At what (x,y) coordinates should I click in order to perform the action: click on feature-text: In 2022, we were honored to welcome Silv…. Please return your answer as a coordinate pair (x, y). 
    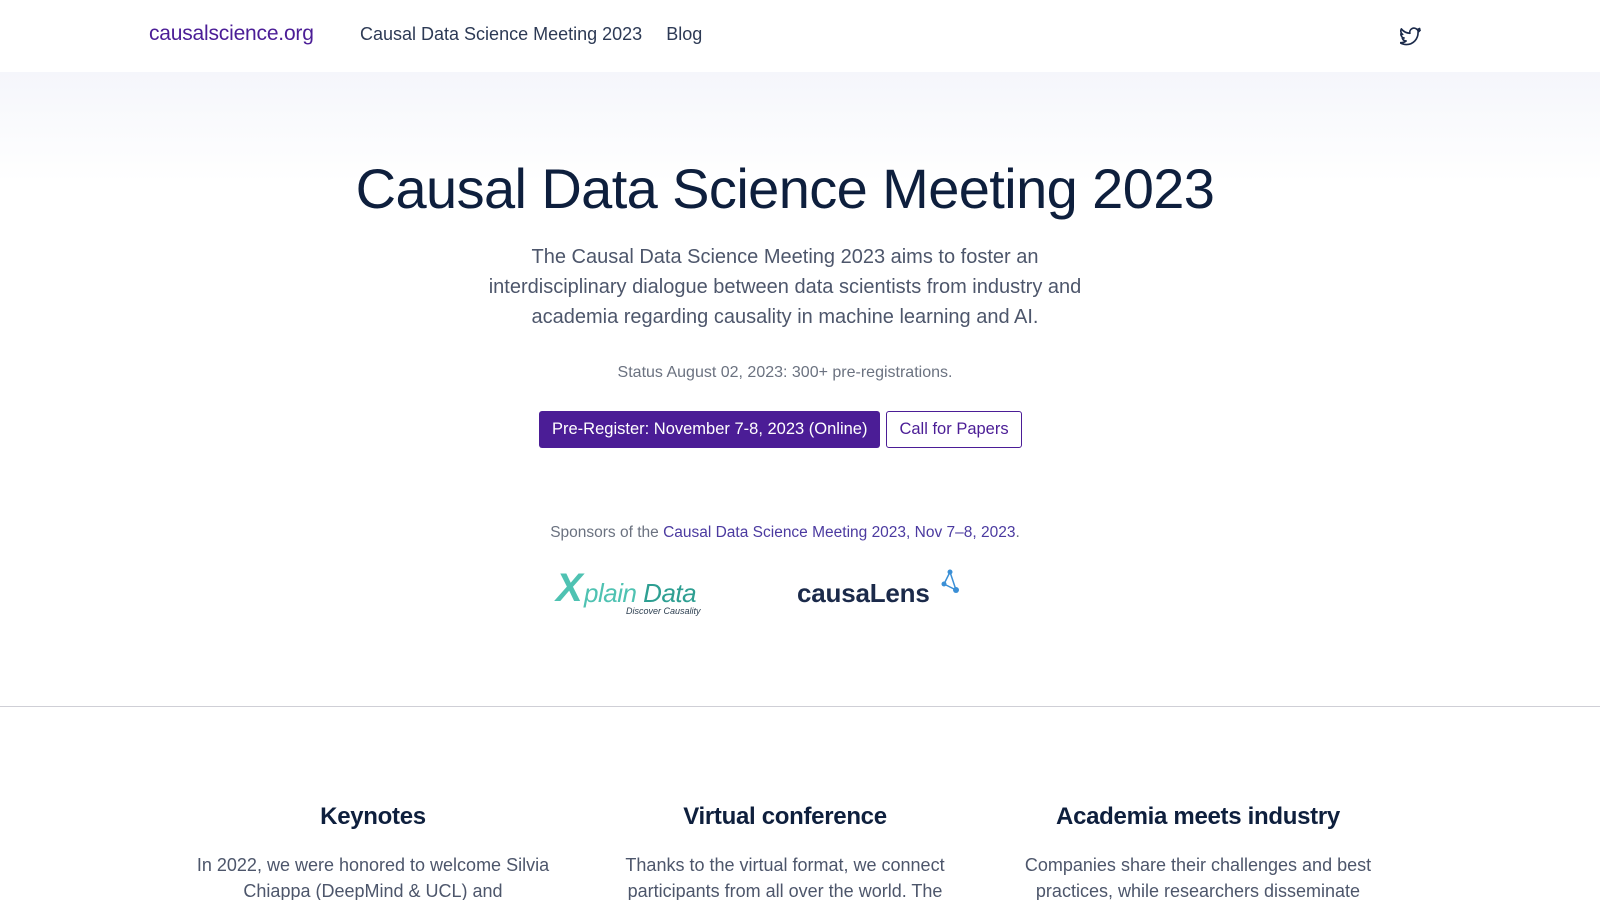
    Looking at the image, I should click on (373, 877).